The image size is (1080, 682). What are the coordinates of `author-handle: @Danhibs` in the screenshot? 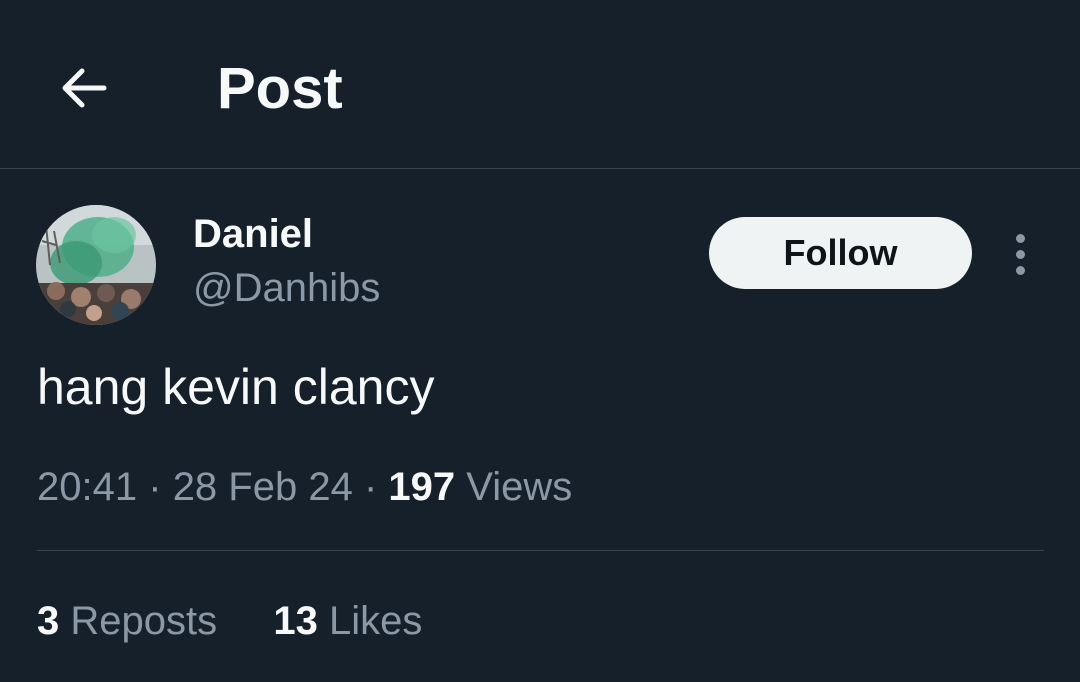 It's located at (286, 288).